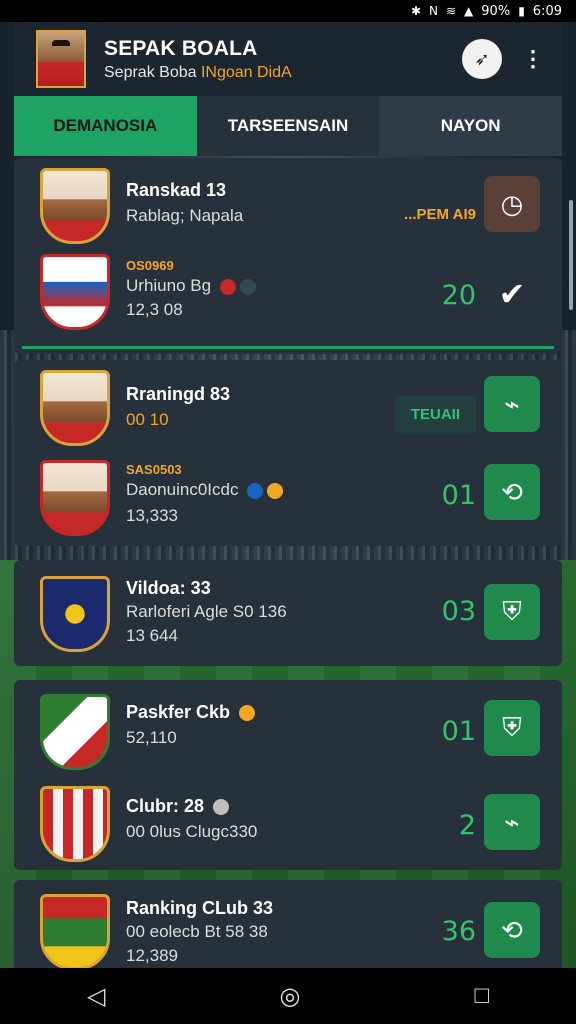 The height and width of the screenshot is (1024, 576). I want to click on rocket-button: ➶, so click(482, 59).